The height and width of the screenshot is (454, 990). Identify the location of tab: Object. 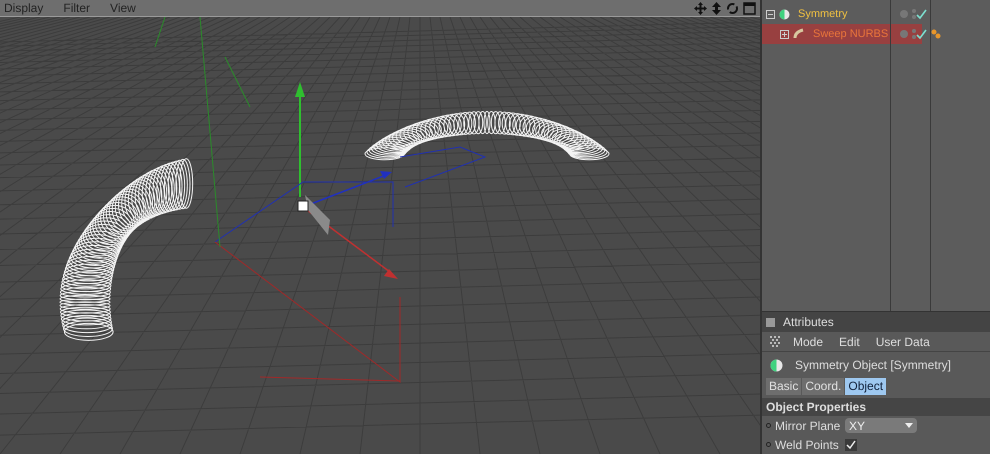
(865, 386).